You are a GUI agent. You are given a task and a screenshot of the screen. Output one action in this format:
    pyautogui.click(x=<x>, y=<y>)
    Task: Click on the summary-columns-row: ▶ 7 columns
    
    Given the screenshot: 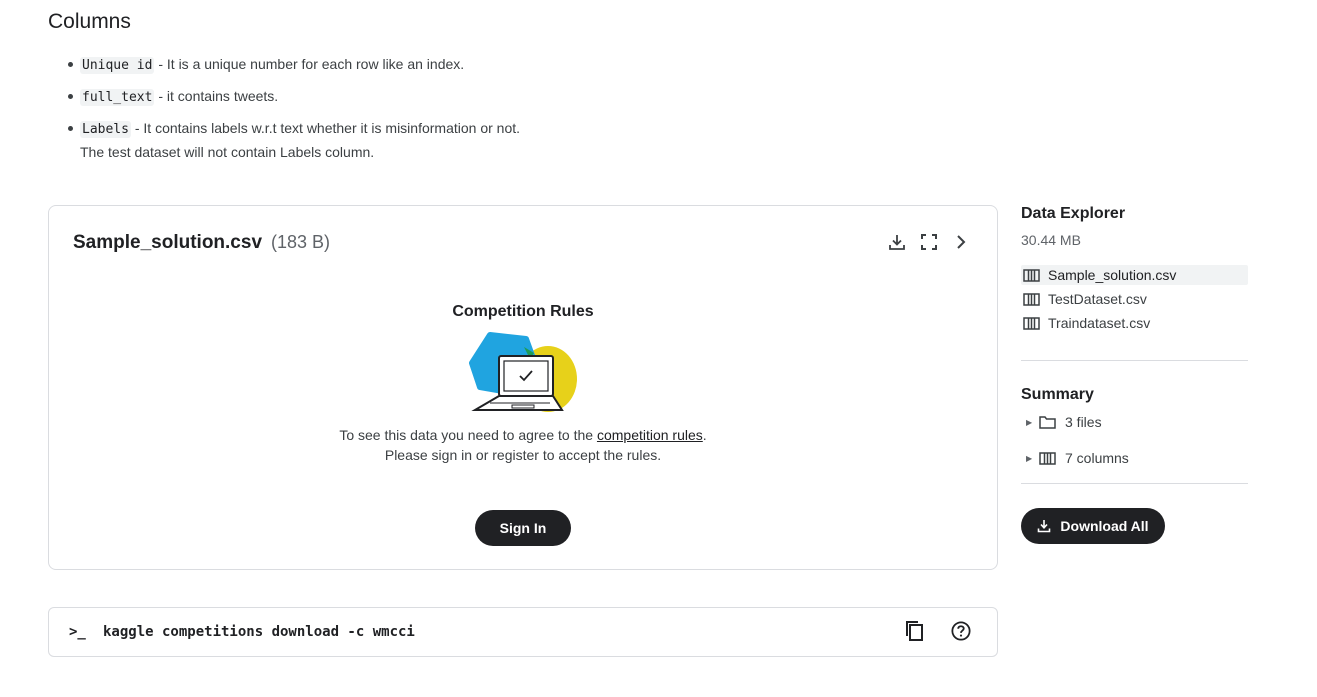 What is the action you would take?
    pyautogui.click(x=1134, y=458)
    